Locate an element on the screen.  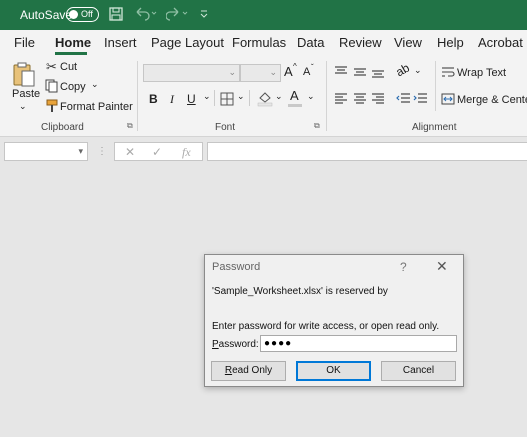
font-group-label: Font is located at coordinates (225, 127).